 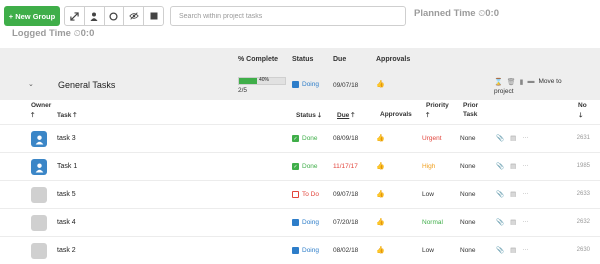 I want to click on task-priority: Normal, so click(x=432, y=222).